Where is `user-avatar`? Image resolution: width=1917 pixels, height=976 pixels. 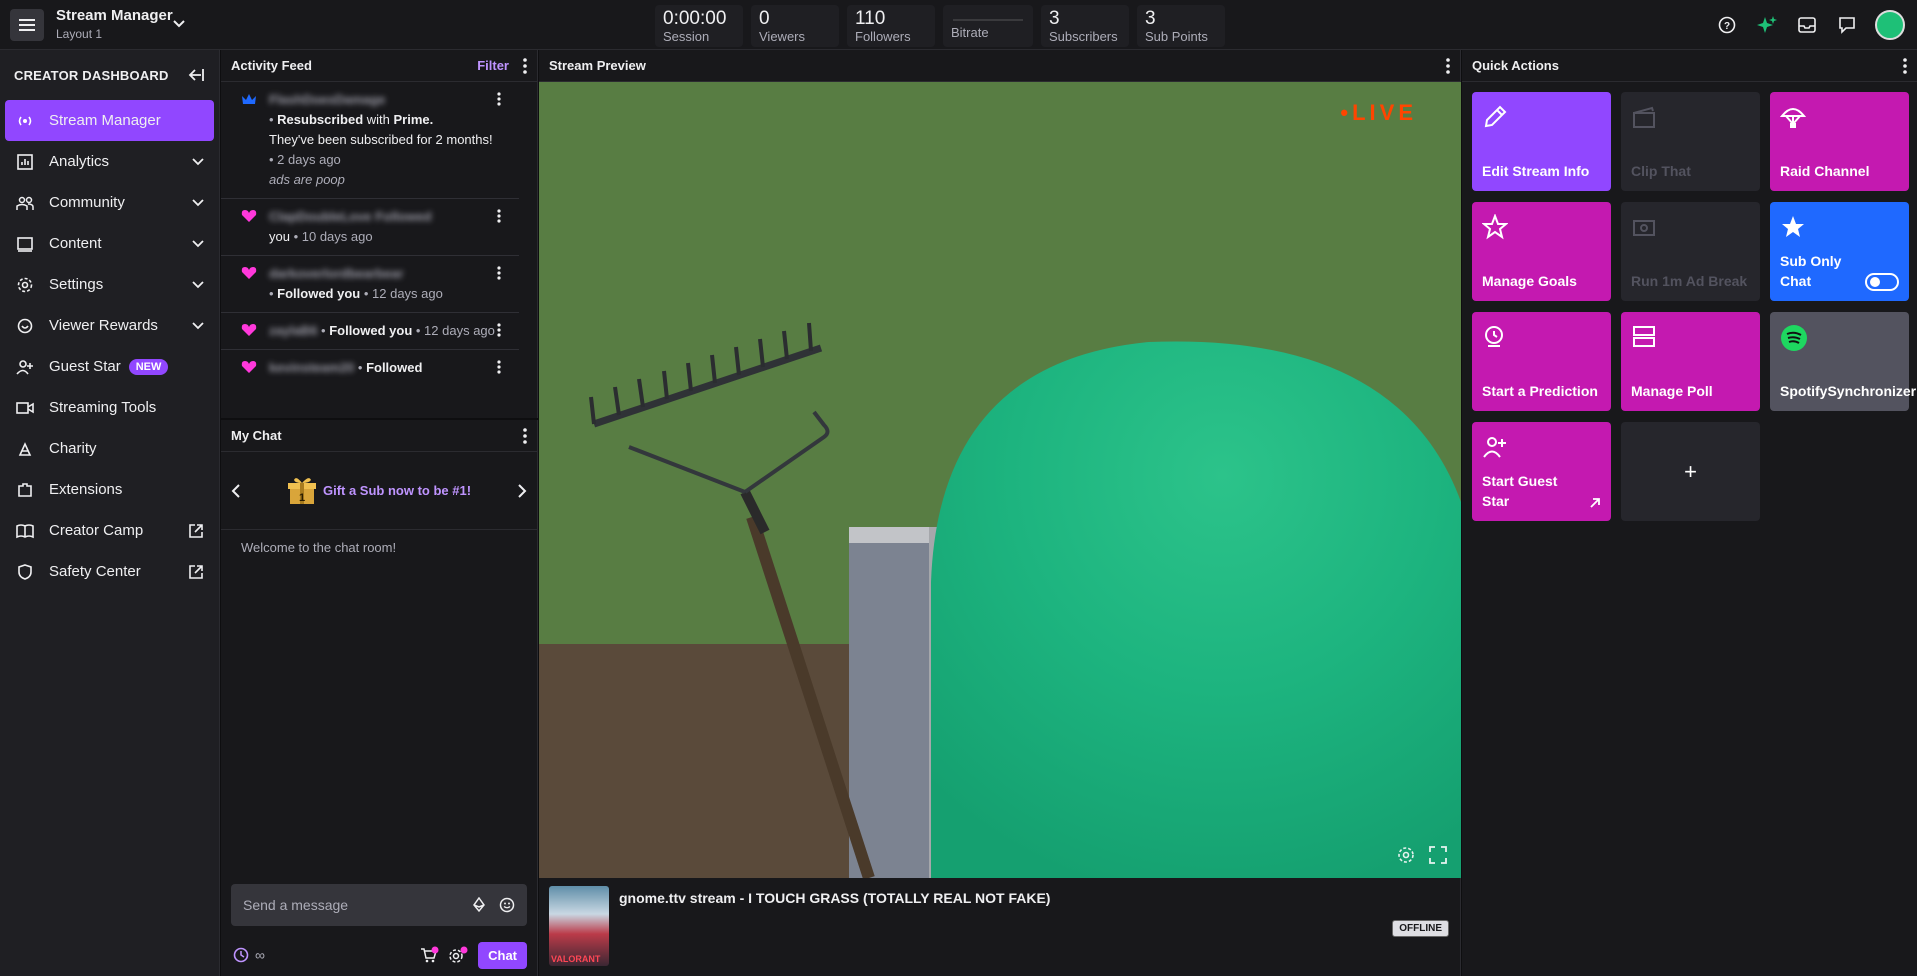 user-avatar is located at coordinates (1890, 25).